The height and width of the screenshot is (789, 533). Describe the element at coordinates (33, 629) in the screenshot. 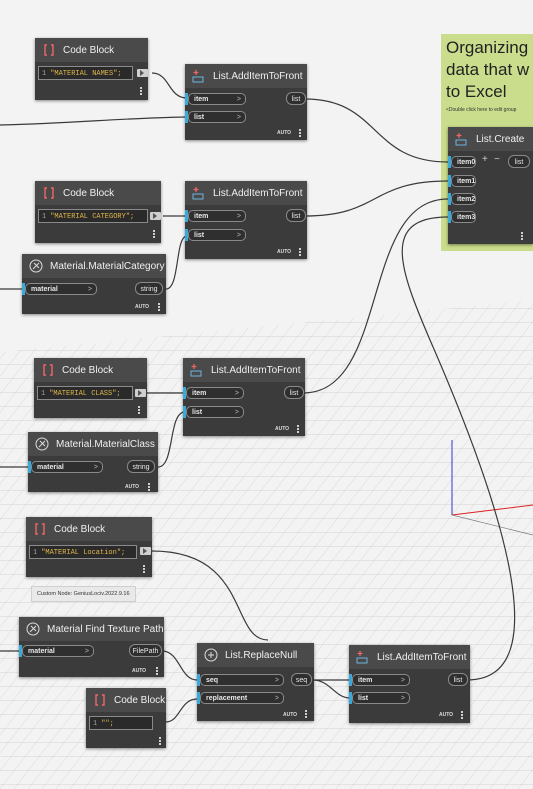

I see `material-icon` at that location.